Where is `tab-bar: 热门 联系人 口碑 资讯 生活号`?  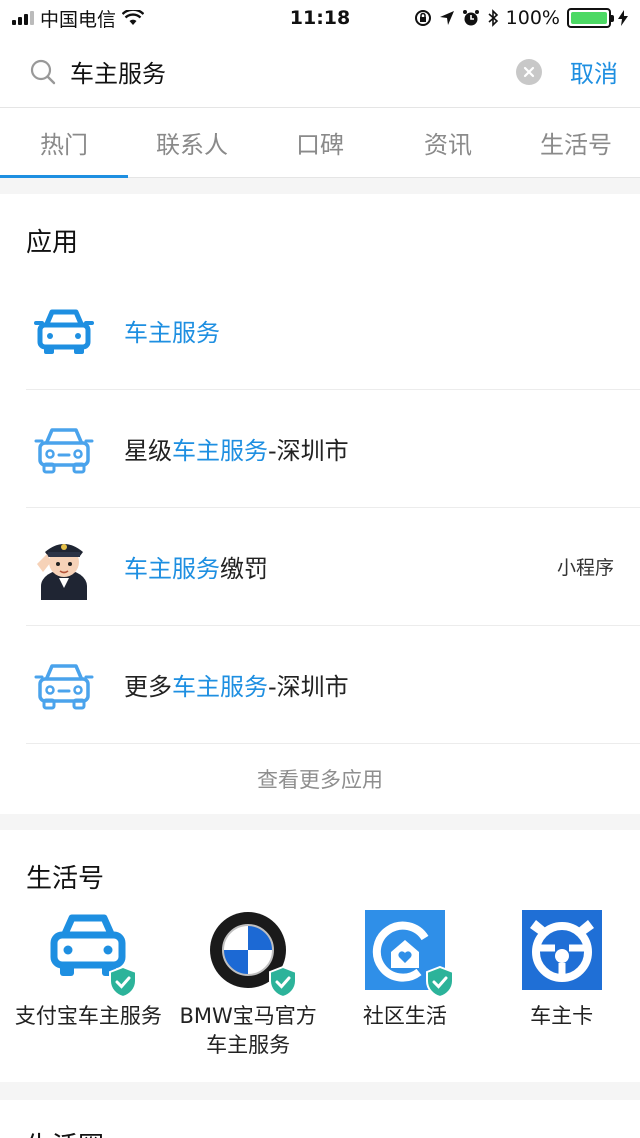 tab-bar: 热门 联系人 口碑 资讯 生活号 is located at coordinates (320, 143).